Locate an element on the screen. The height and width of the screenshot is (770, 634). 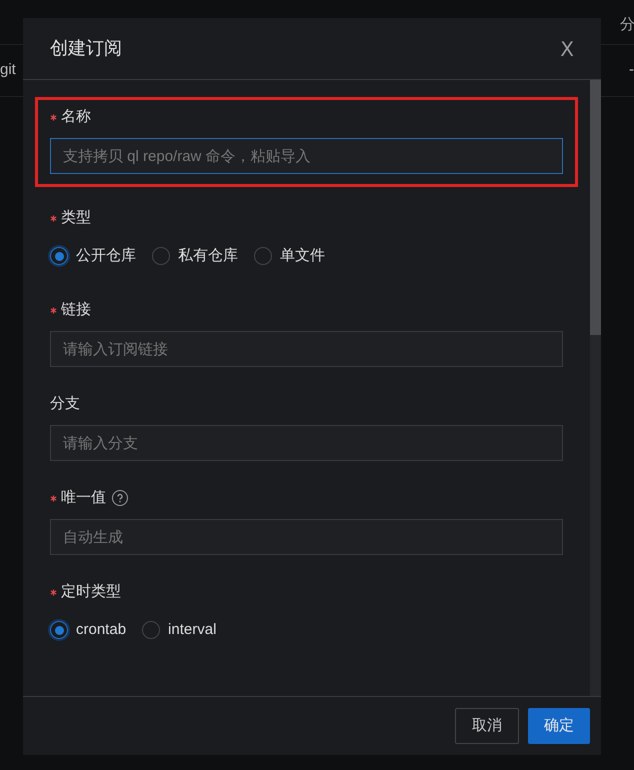
field-label: 定时类型 is located at coordinates (91, 592).